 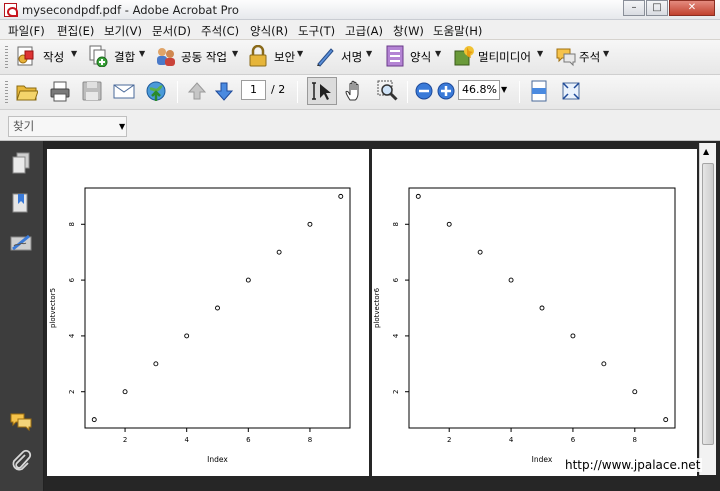 What do you see at coordinates (21, 163) in the screenshot?
I see `pages-panel-icon` at bounding box center [21, 163].